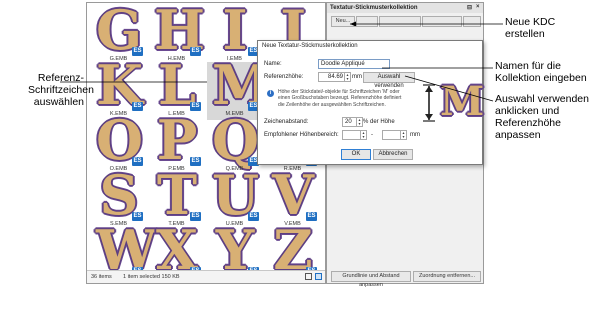 The image size is (599, 314). What do you see at coordinates (415, 135) in the screenshot?
I see `range-unit: mm` at bounding box center [415, 135].